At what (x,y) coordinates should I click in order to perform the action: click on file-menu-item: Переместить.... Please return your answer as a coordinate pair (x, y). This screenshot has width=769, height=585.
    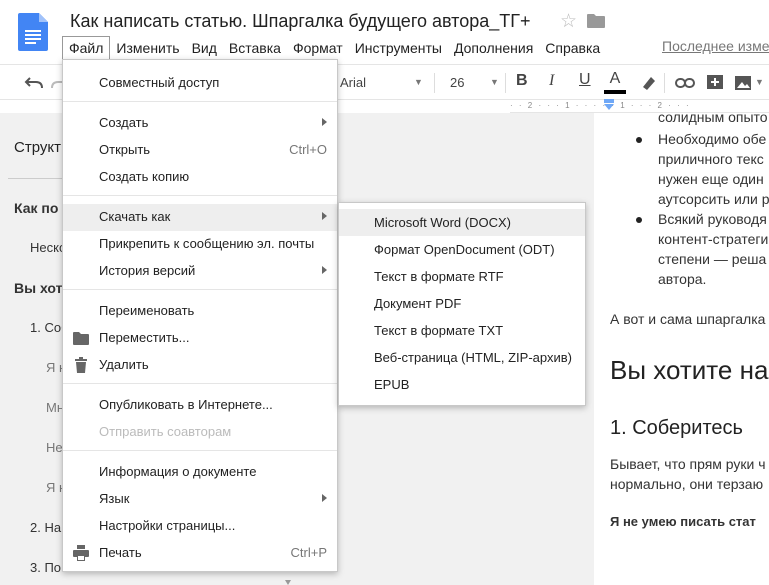
    Looking at the image, I should click on (200, 338).